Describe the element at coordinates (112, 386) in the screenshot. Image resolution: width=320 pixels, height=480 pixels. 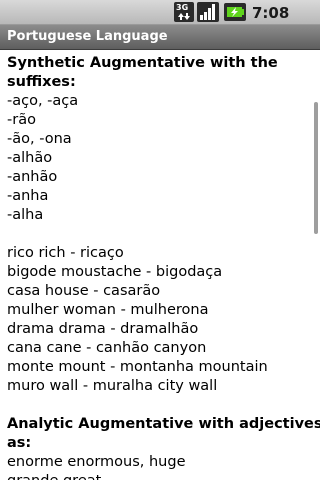
I see `example-item: muro wall - muralha city wall` at that location.